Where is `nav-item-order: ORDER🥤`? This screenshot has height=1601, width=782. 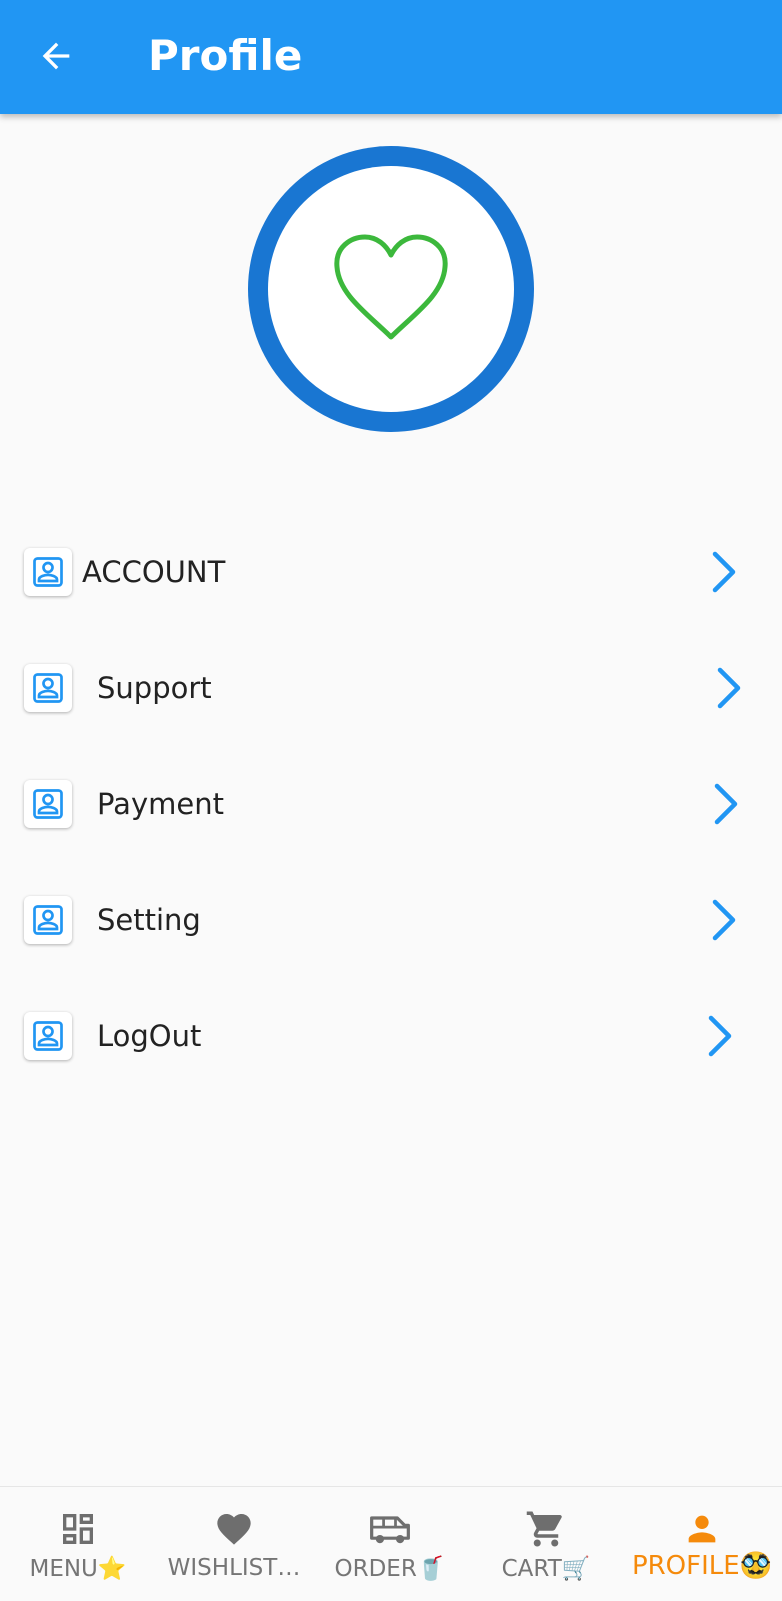
nav-item-order: ORDER🥤 is located at coordinates (390, 1544).